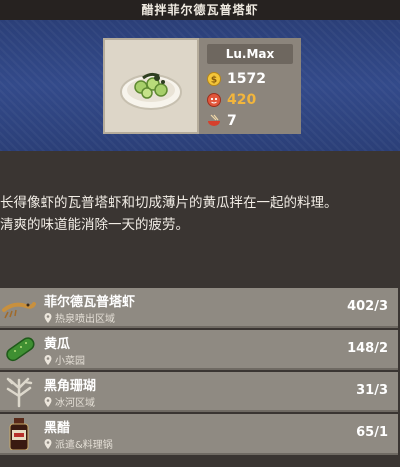 The height and width of the screenshot is (467, 400). I want to click on ingredient-count: 31/3, so click(372, 390).